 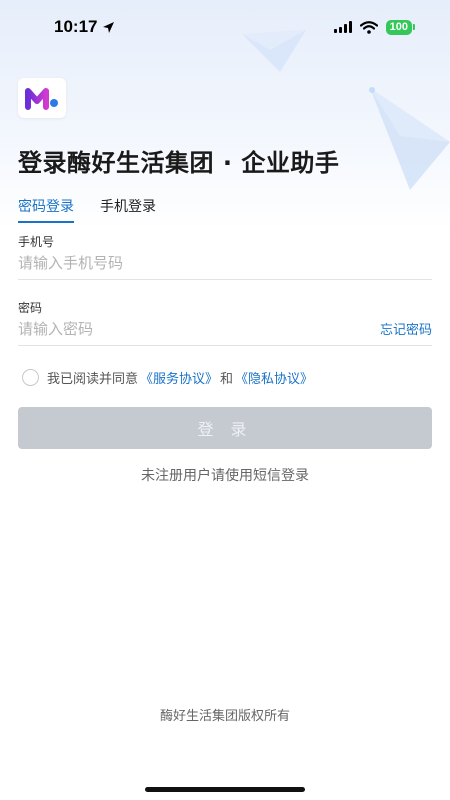 I want to click on sms-login-hint: 未注册用户请使用短信登录, so click(x=225, y=476).